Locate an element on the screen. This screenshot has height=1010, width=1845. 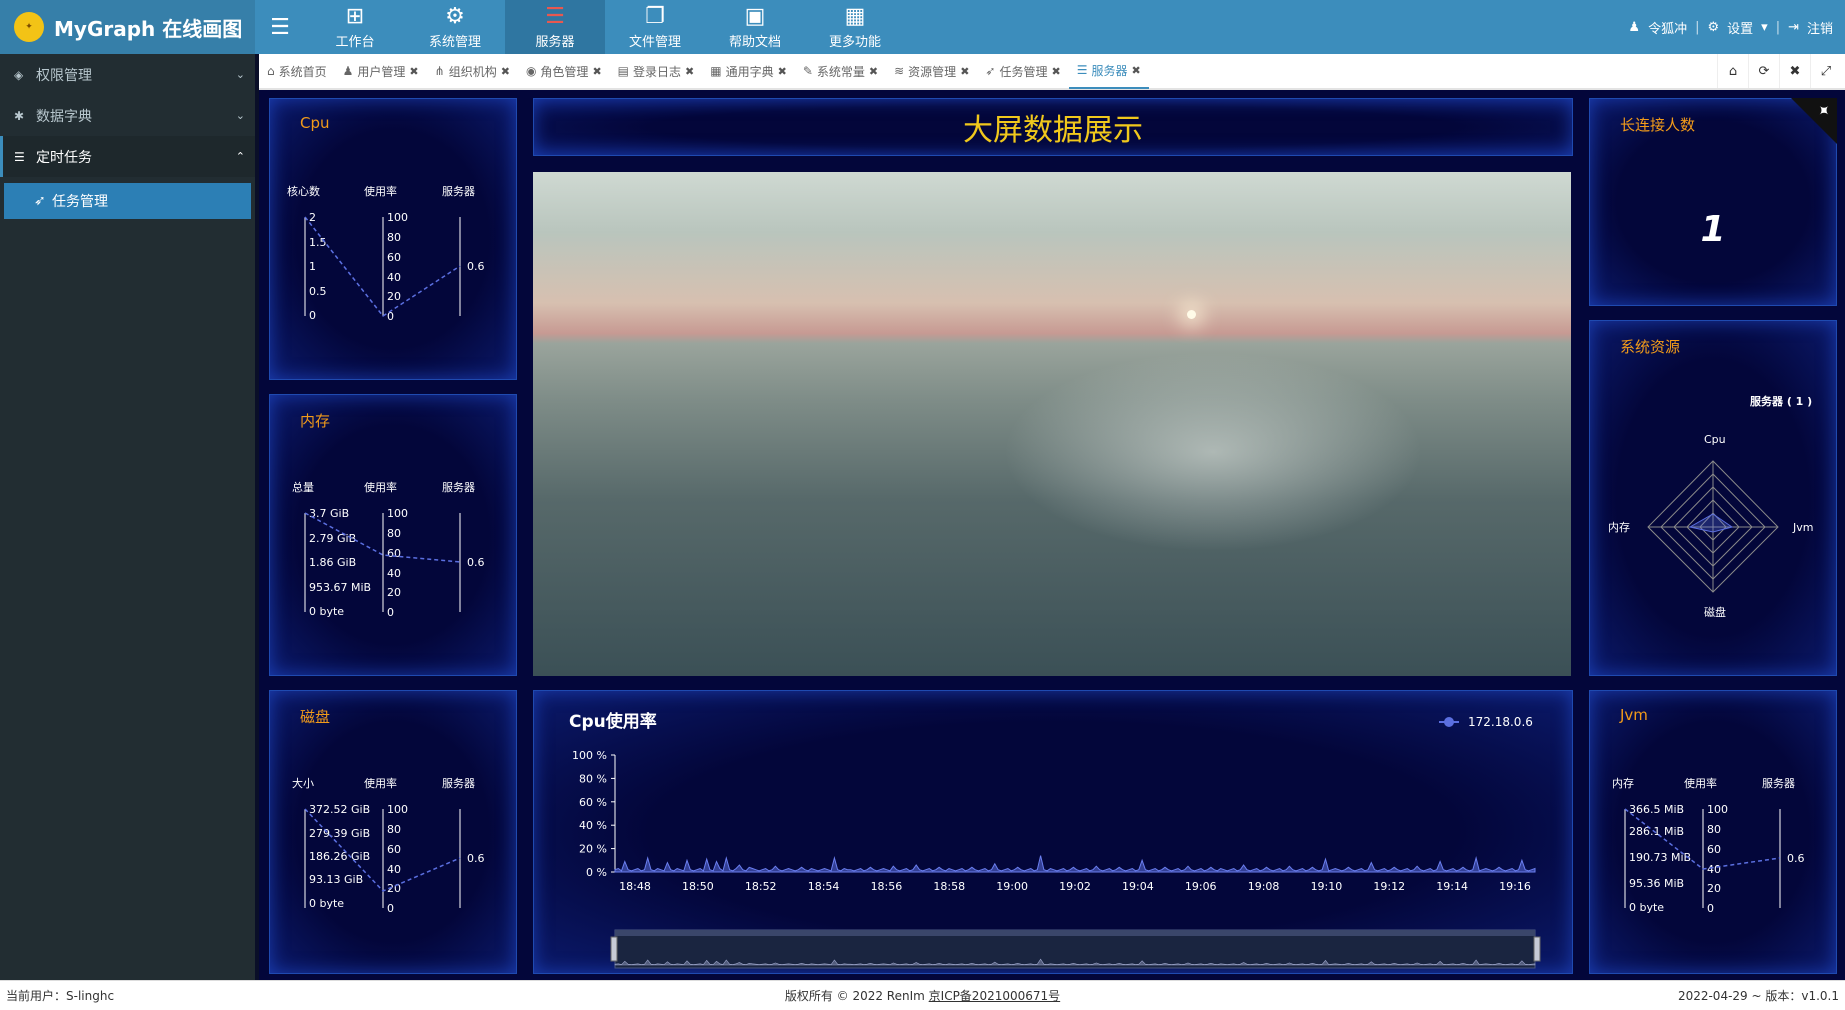
home-icon: ⌂ is located at coordinates (1732, 71).